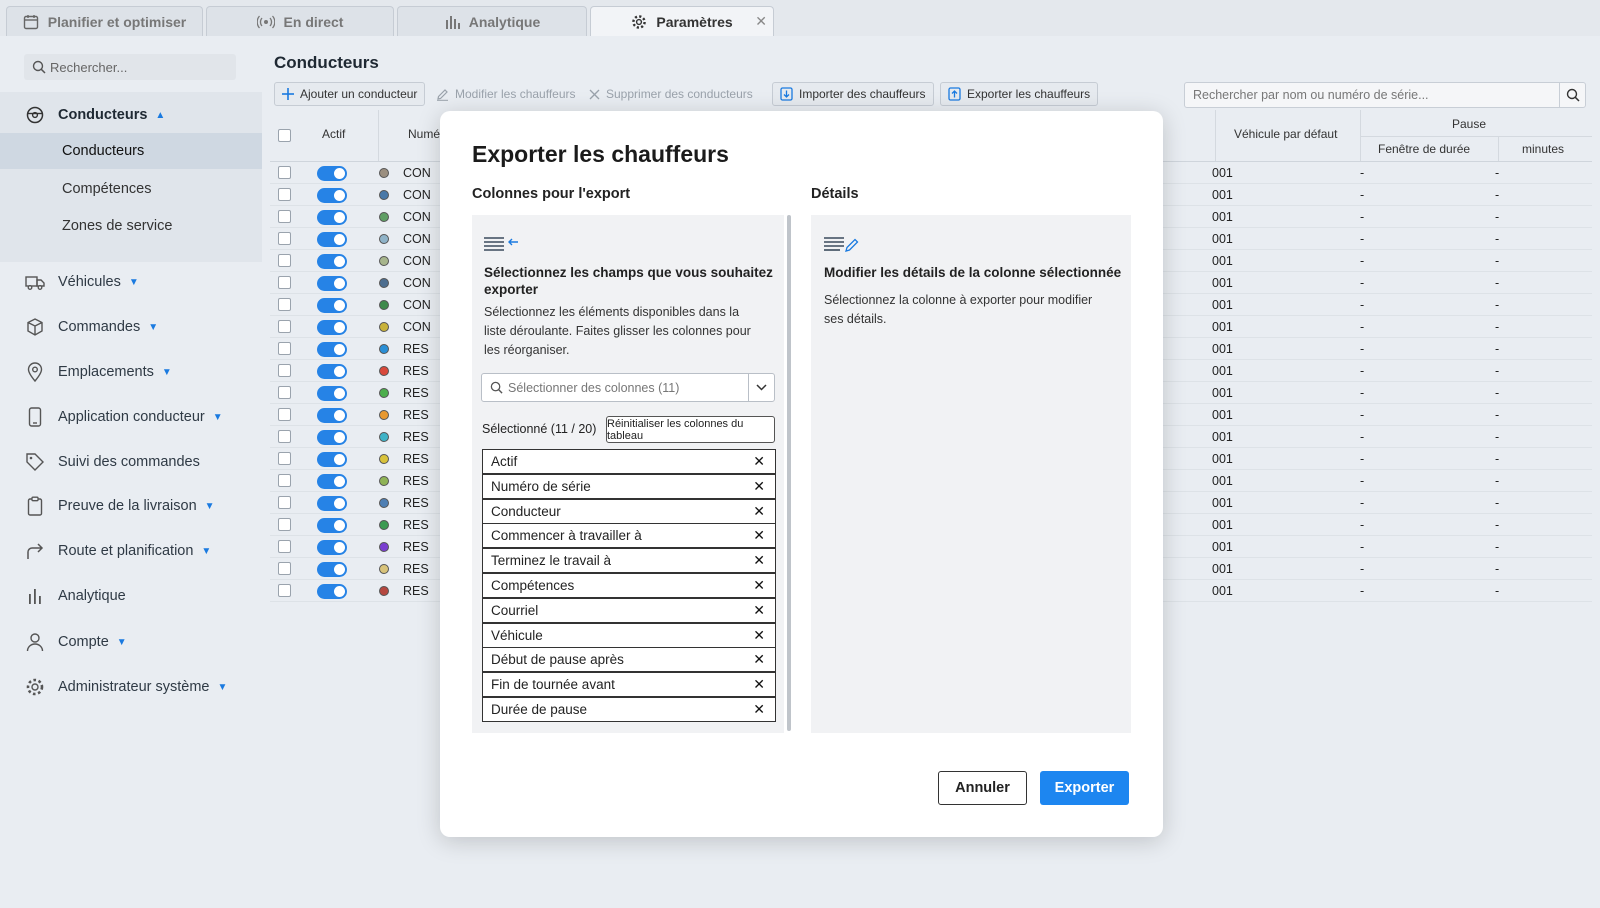 This screenshot has width=1600, height=908. I want to click on pause-minutes: -, so click(1497, 195).